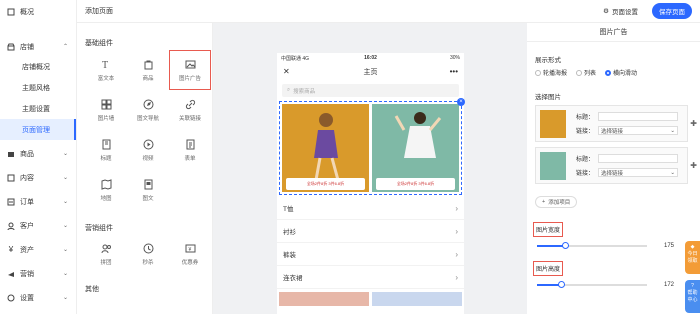 This screenshot has width=700, height=314. I want to click on component-label: 表单, so click(190, 158).